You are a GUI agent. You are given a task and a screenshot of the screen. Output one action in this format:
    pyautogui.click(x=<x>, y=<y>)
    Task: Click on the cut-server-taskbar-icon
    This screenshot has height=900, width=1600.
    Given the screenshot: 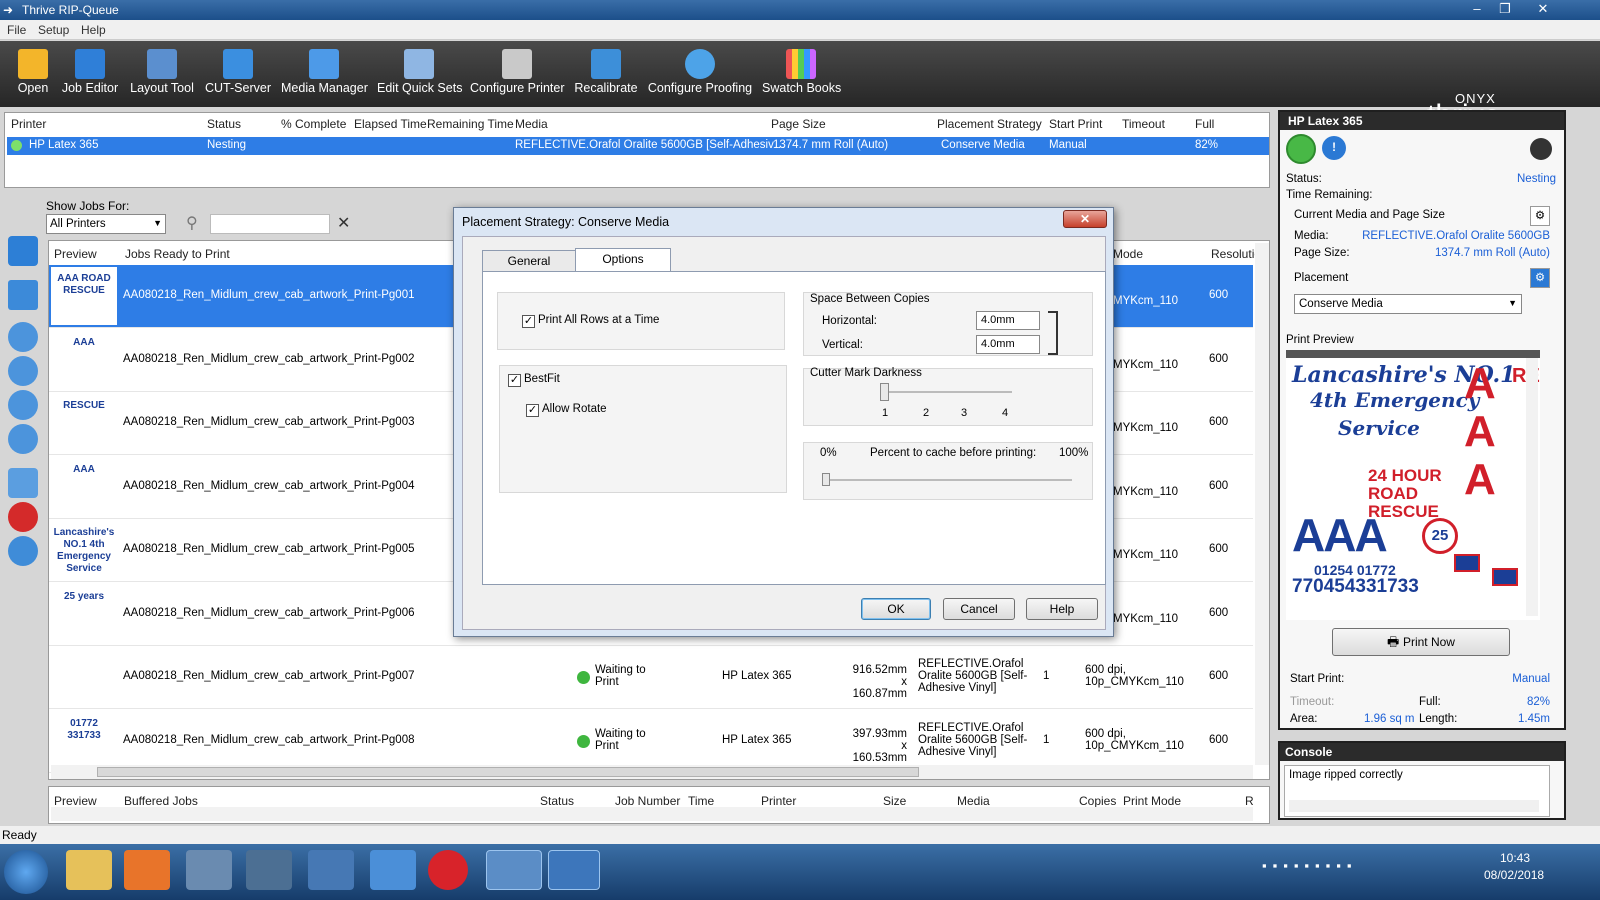 What is the action you would take?
    pyautogui.click(x=393, y=870)
    